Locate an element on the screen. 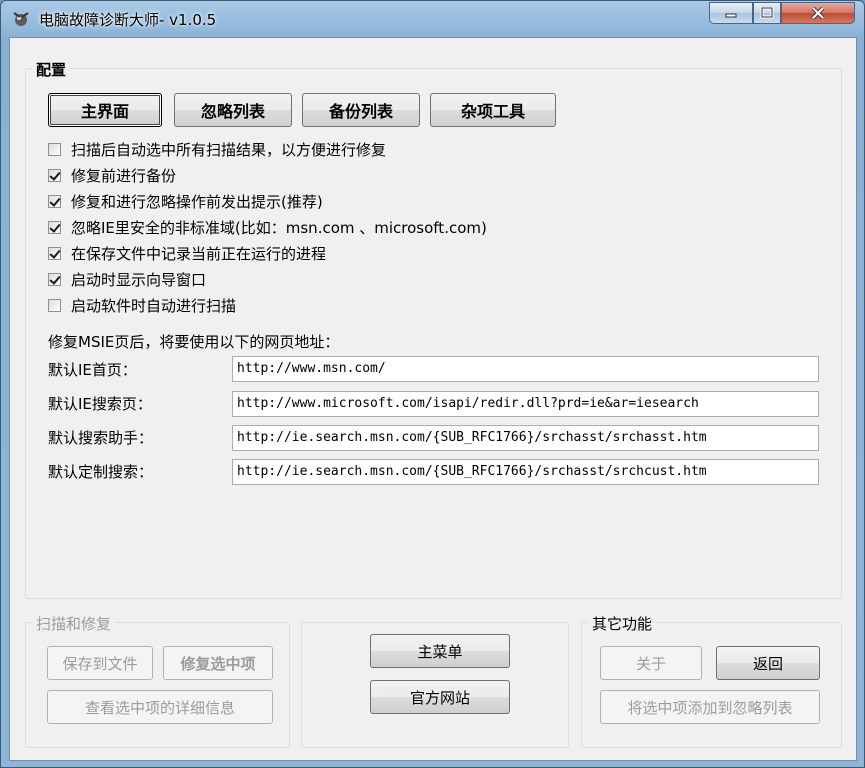 The height and width of the screenshot is (768, 865). main-menu-button: 主菜单 is located at coordinates (440, 651).